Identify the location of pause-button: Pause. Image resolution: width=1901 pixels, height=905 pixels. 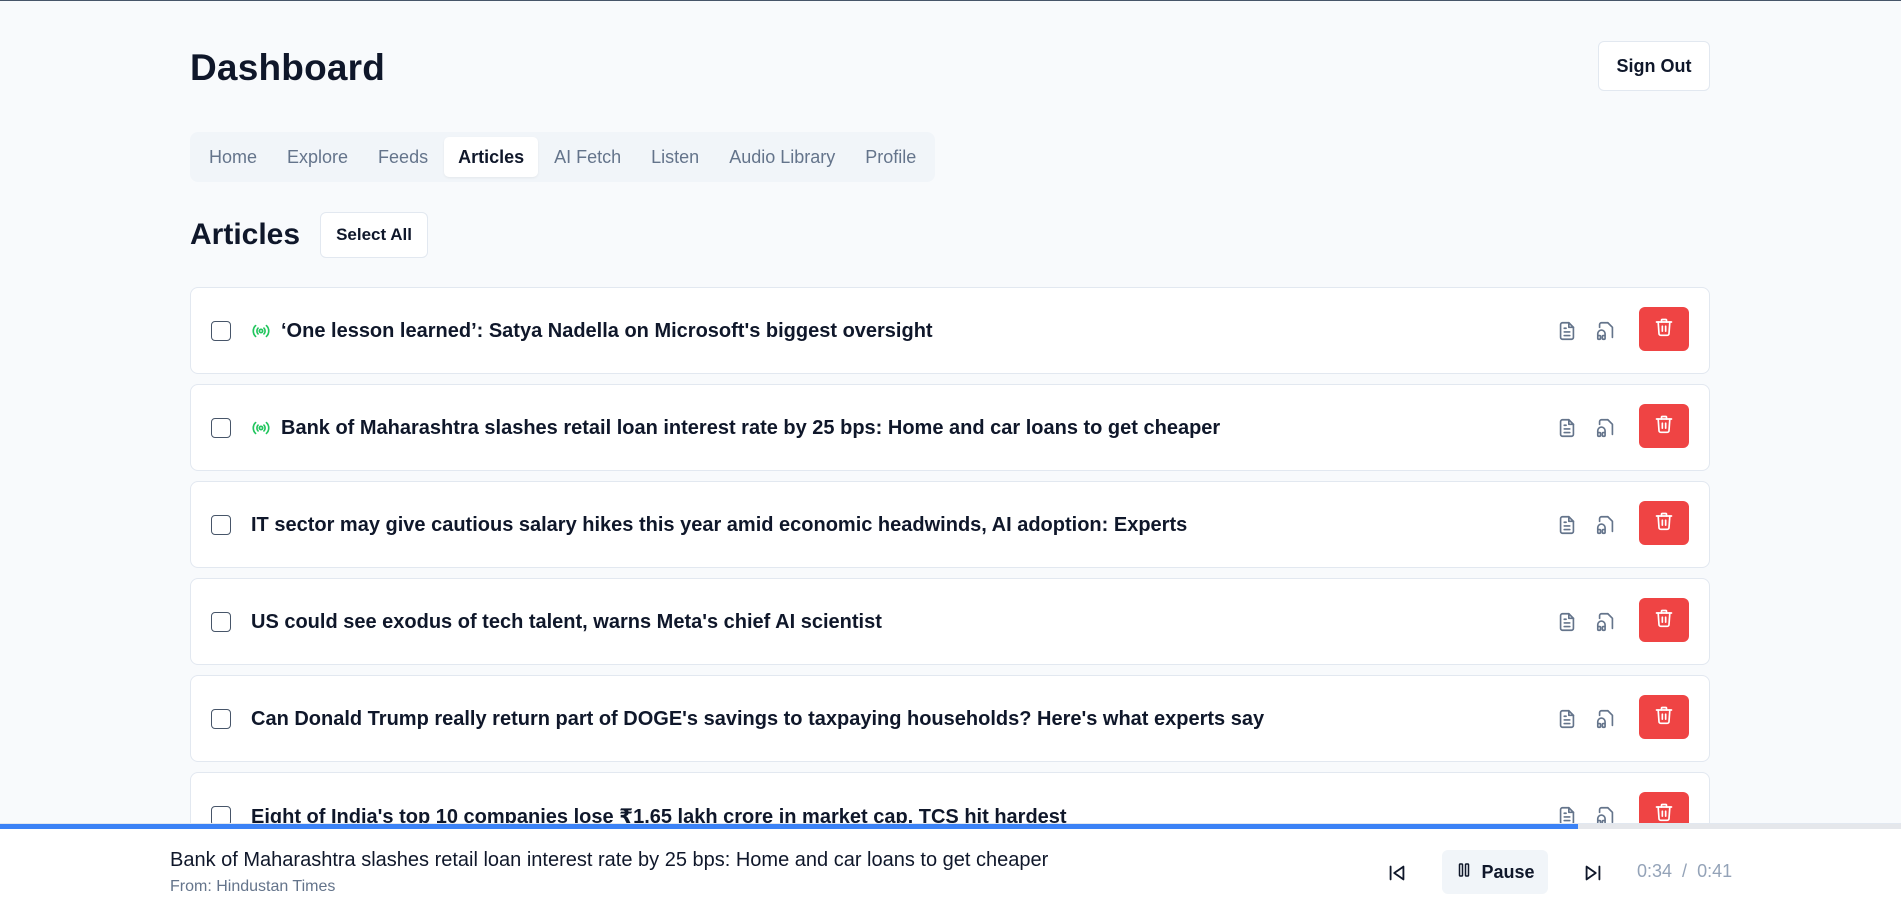
(1495, 872).